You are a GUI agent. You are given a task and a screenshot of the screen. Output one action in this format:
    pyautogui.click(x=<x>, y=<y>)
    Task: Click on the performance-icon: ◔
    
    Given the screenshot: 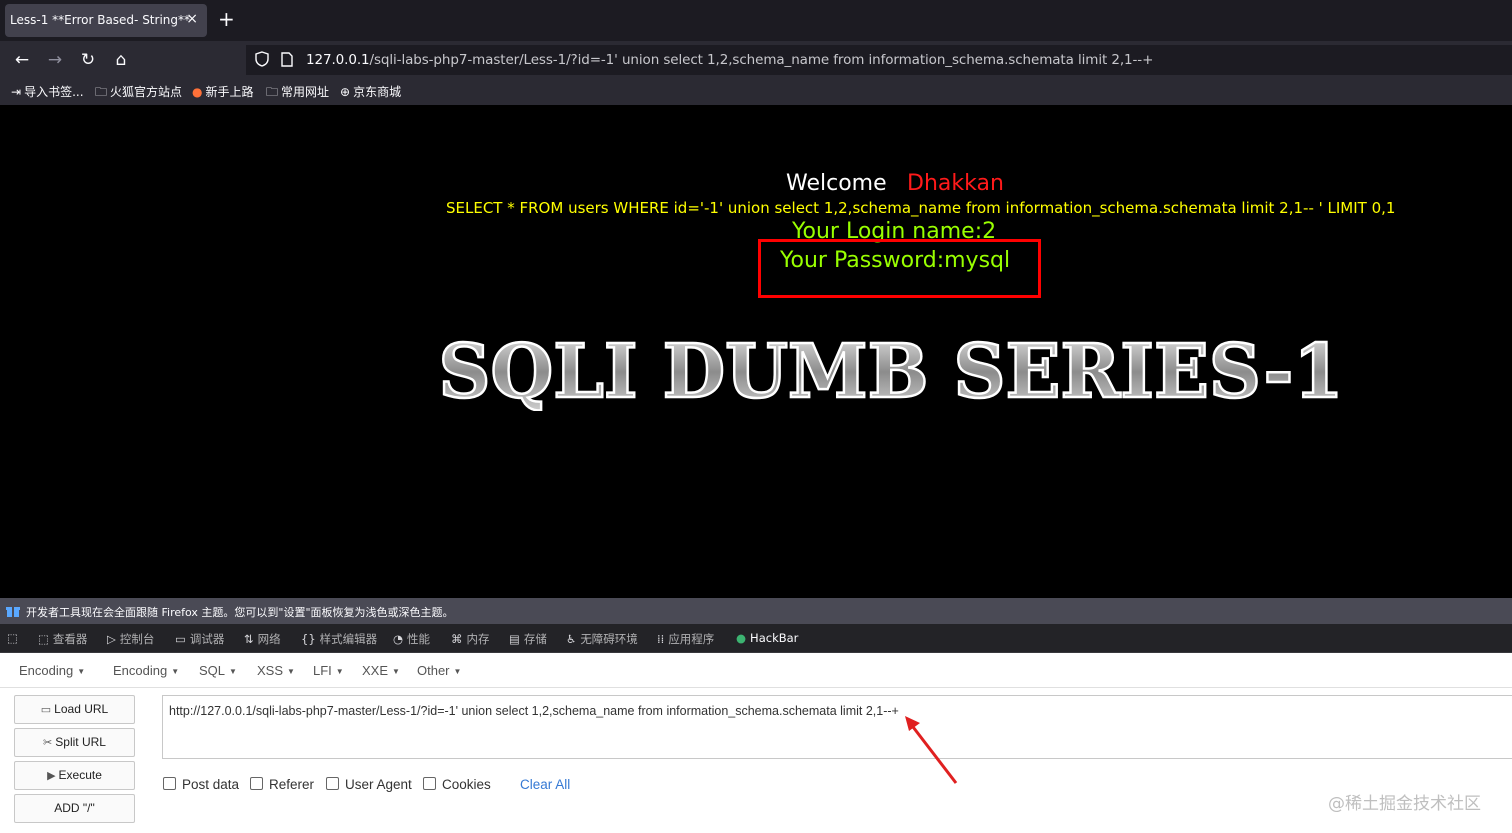 What is the action you would take?
    pyautogui.click(x=398, y=639)
    